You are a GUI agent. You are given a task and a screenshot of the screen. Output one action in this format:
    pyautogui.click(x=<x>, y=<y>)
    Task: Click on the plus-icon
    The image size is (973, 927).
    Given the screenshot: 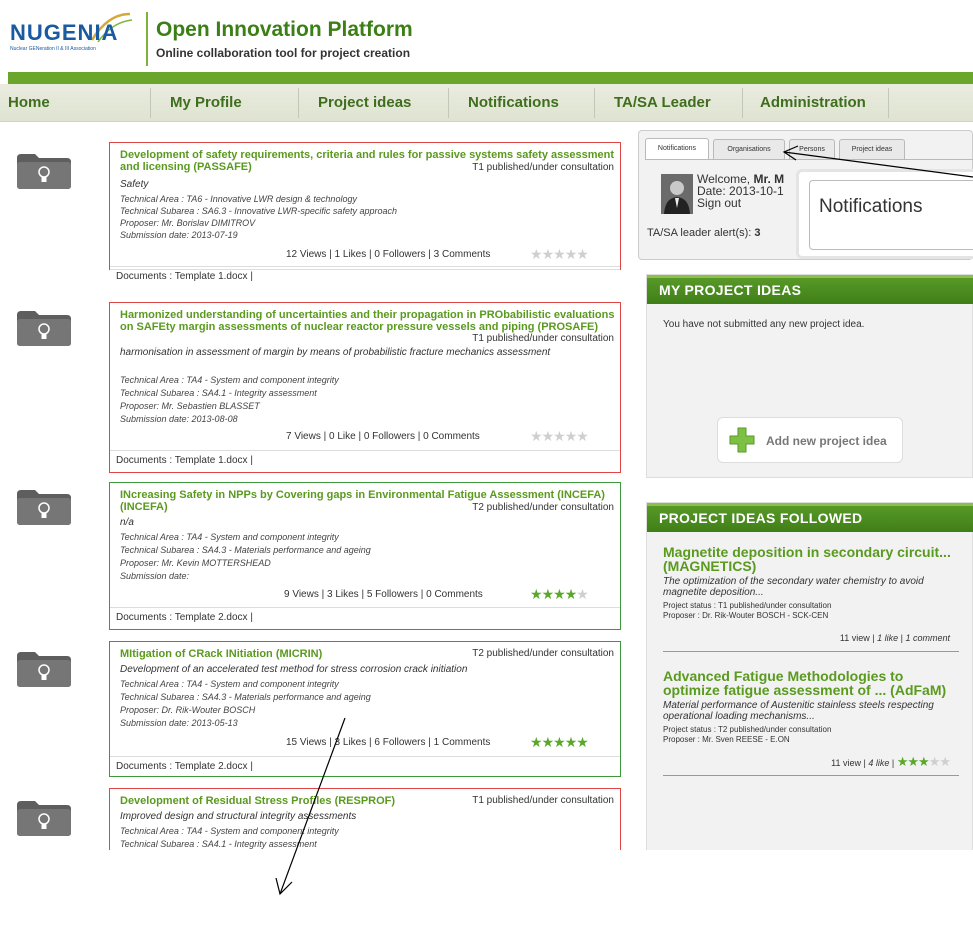 What is the action you would take?
    pyautogui.click(x=742, y=440)
    